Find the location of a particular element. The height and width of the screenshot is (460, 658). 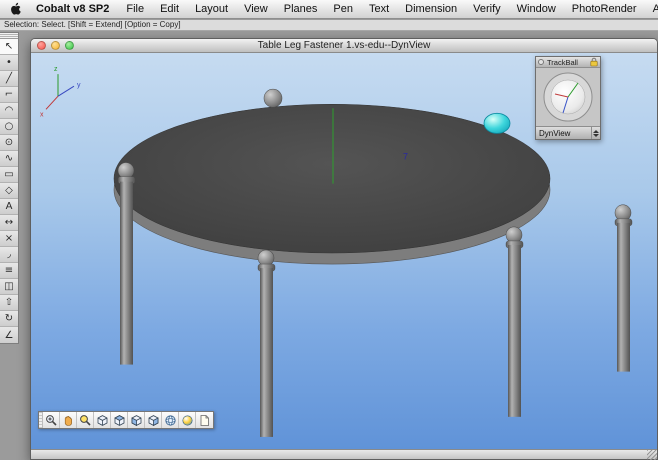

zoom-in-tool is located at coordinates (51, 420).